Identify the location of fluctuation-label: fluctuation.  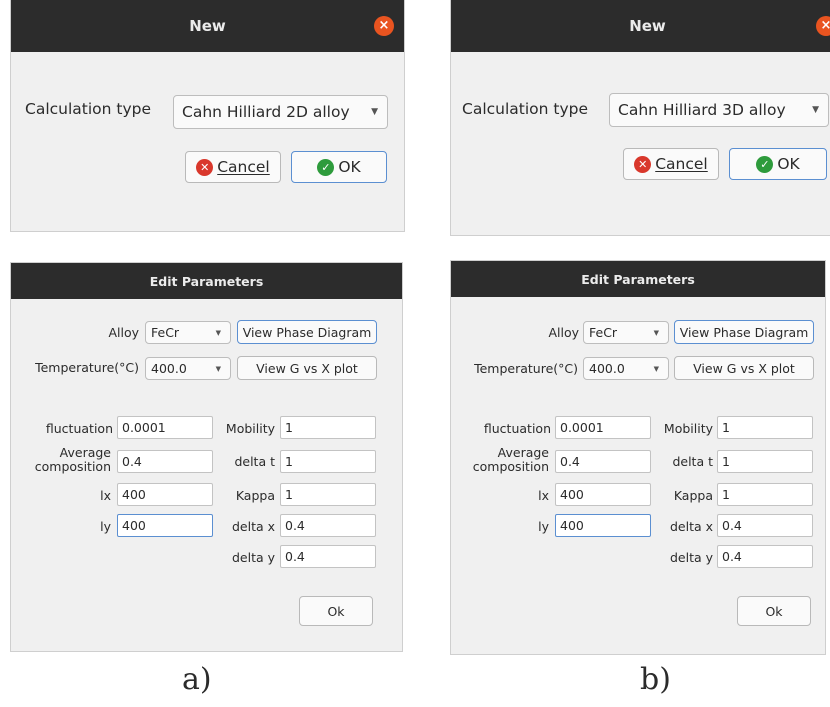
(517, 428).